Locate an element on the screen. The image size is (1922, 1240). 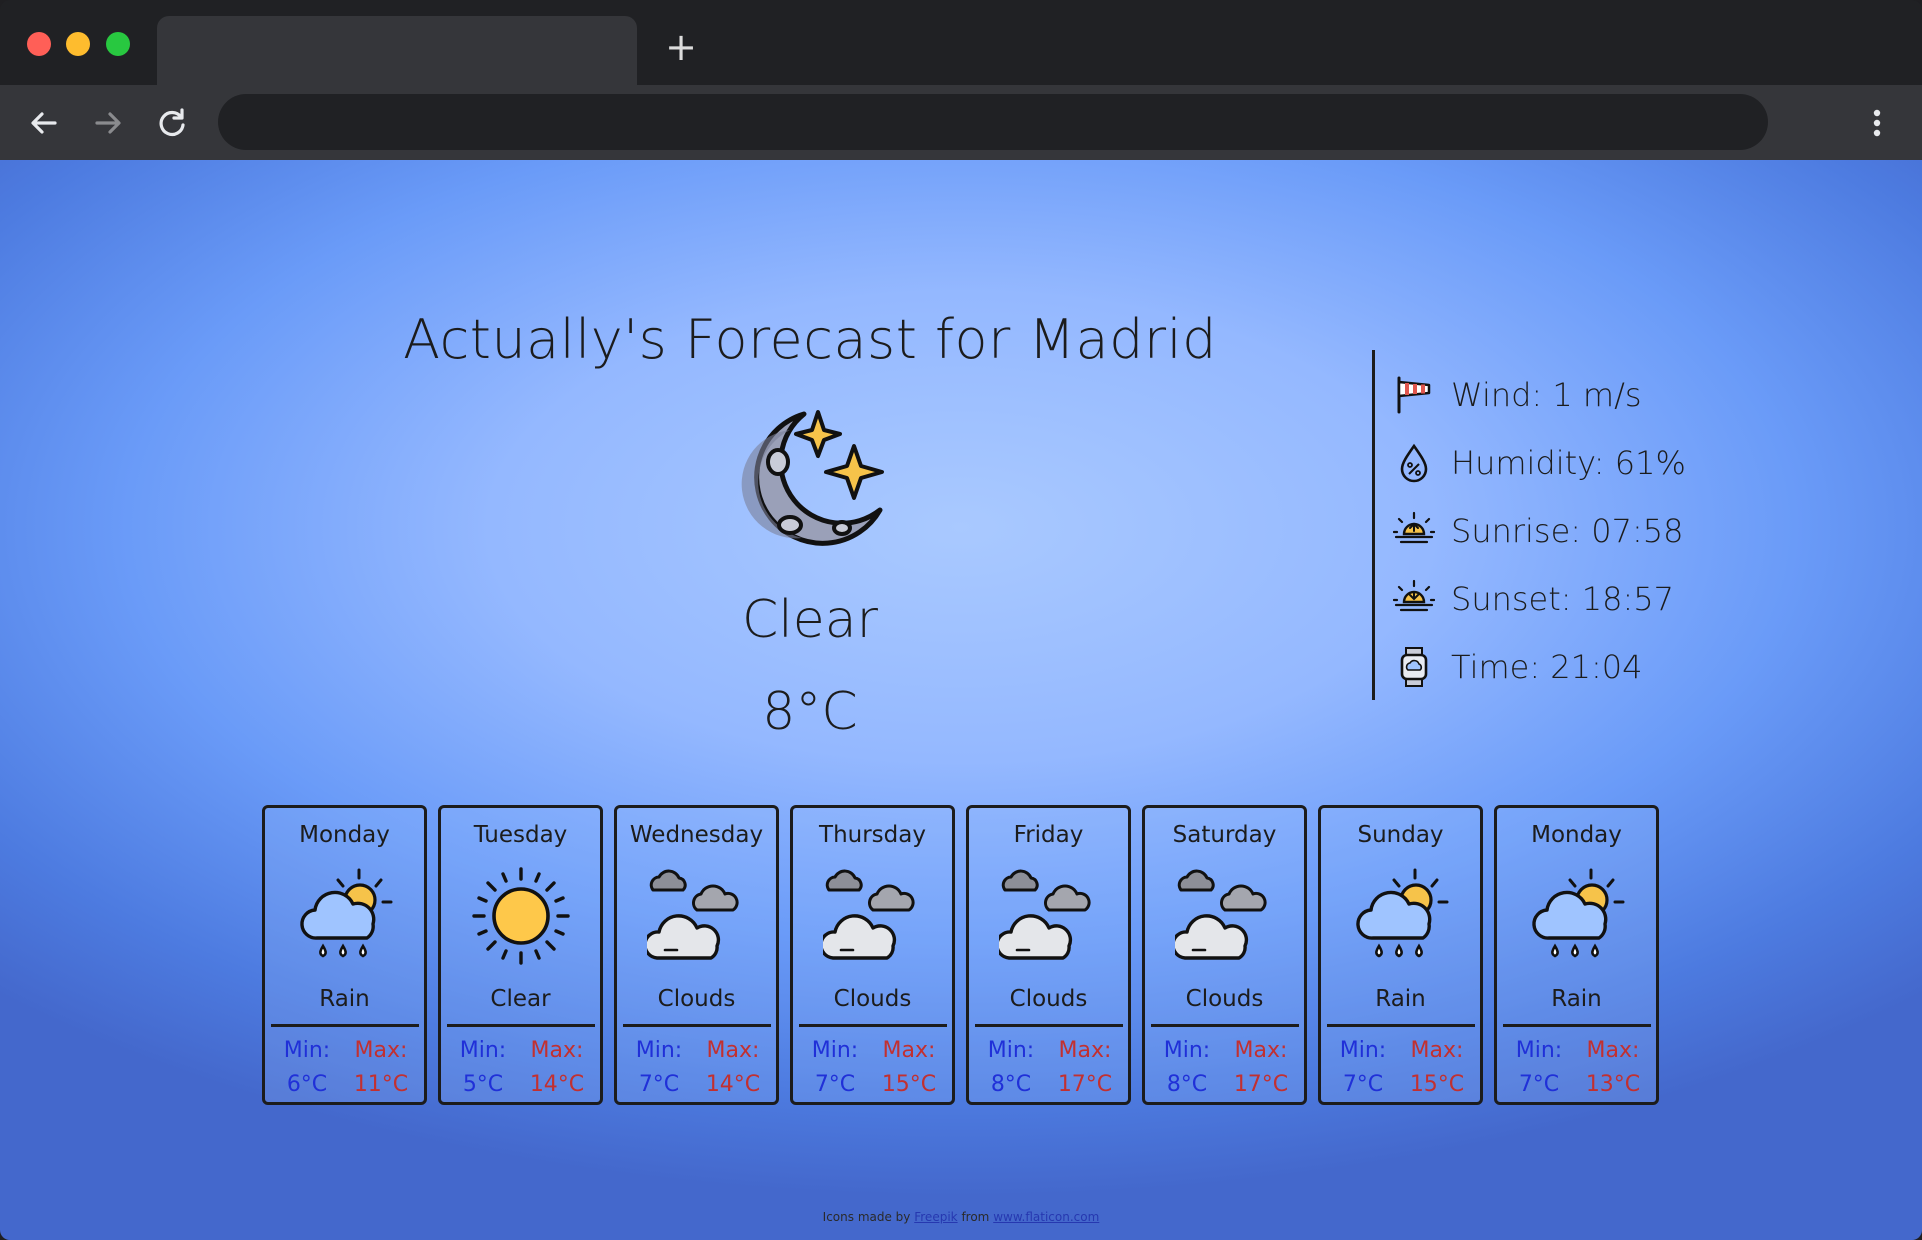
tab-bar: + is located at coordinates (961, 42).